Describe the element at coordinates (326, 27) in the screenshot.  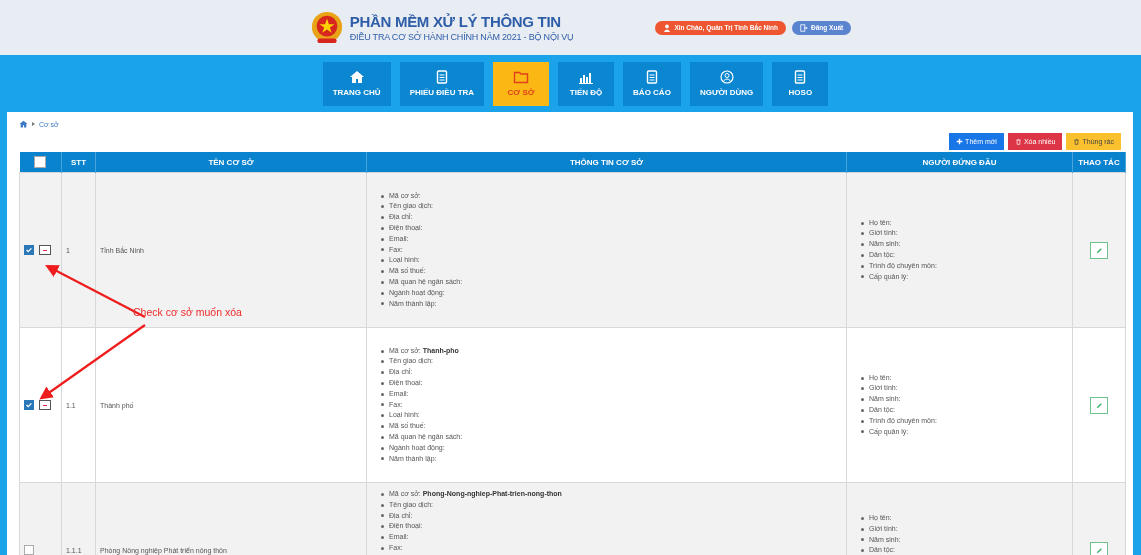
I see `emblem-icon` at that location.